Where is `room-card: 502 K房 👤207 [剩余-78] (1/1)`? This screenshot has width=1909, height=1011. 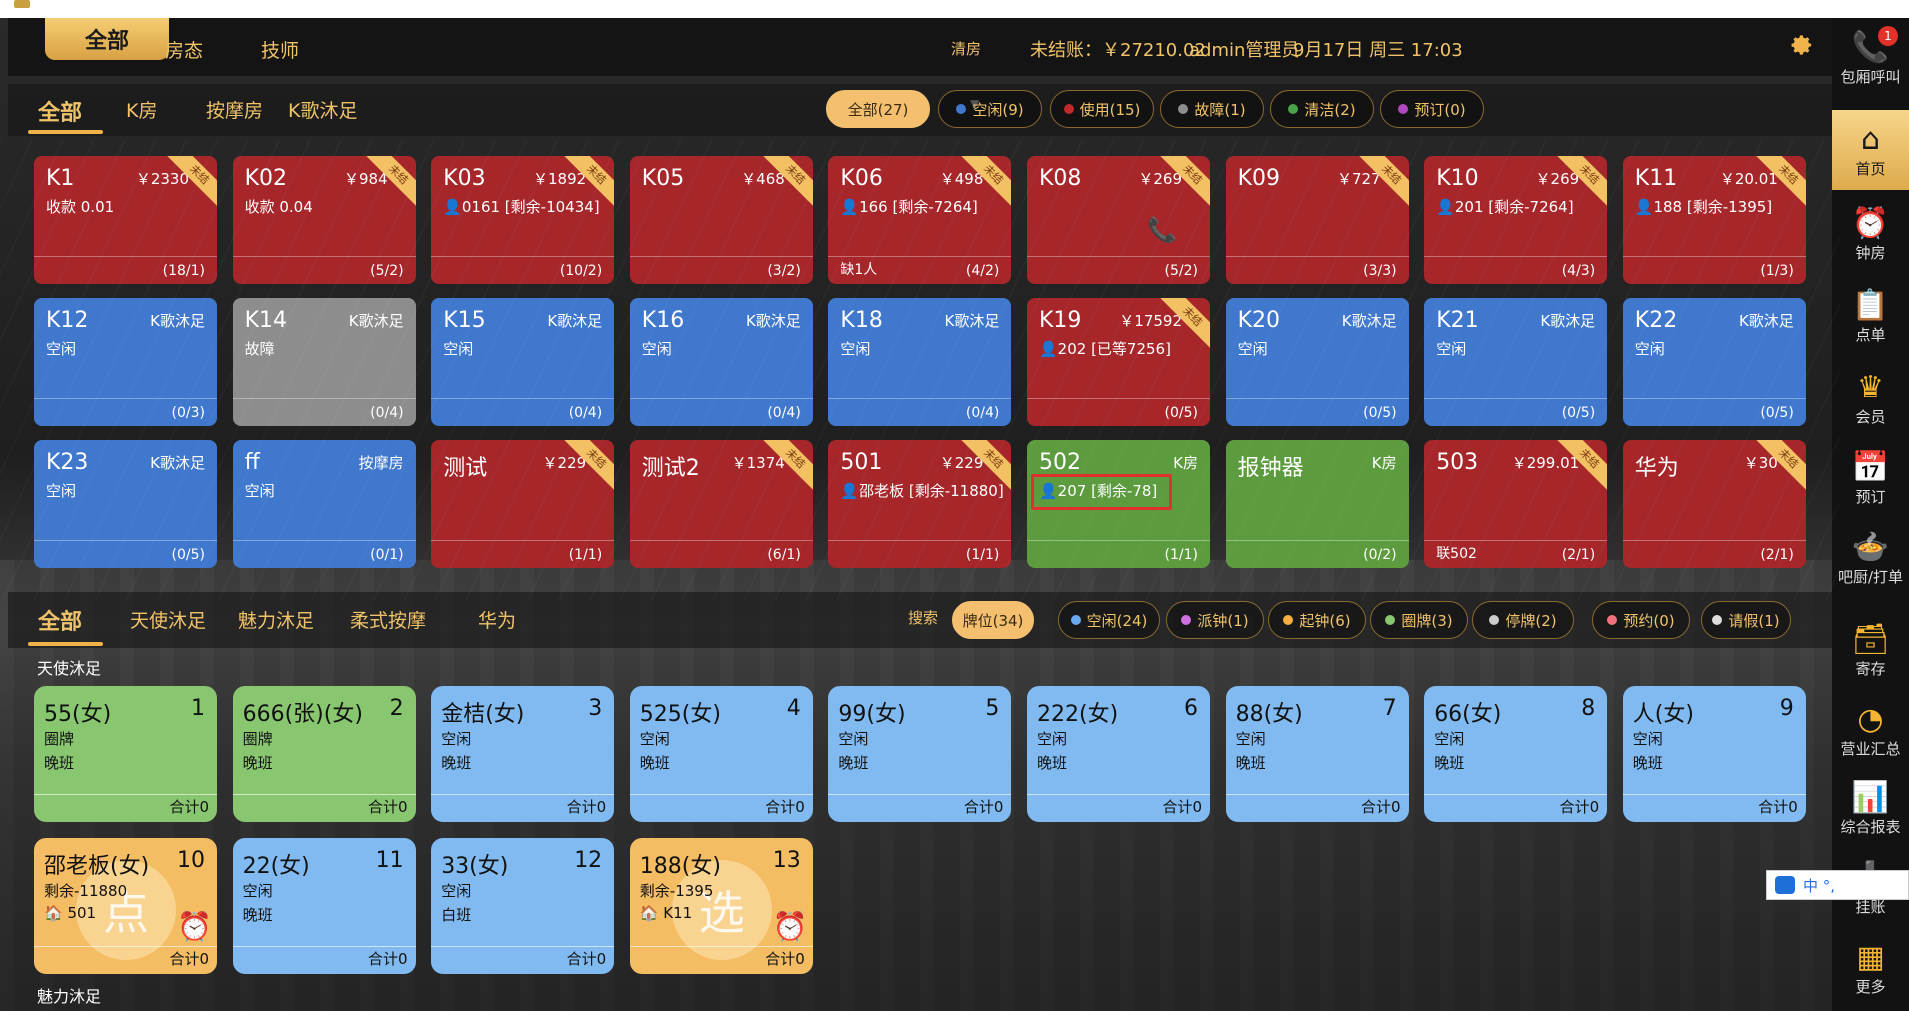
room-card: 502 K房 👤207 [剩余-78] (1/1) is located at coordinates (1118, 504).